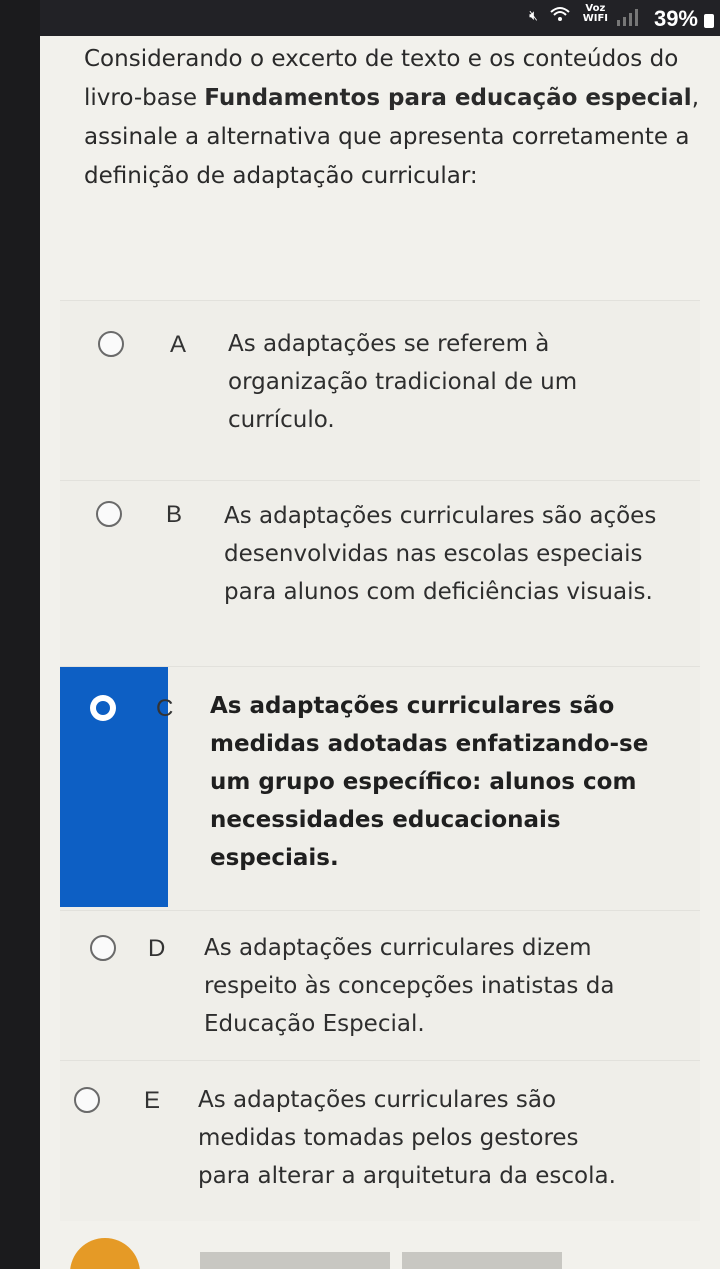 The width and height of the screenshot is (720, 1269). What do you see at coordinates (165, 708) in the screenshot?
I see `option-letter: C` at bounding box center [165, 708].